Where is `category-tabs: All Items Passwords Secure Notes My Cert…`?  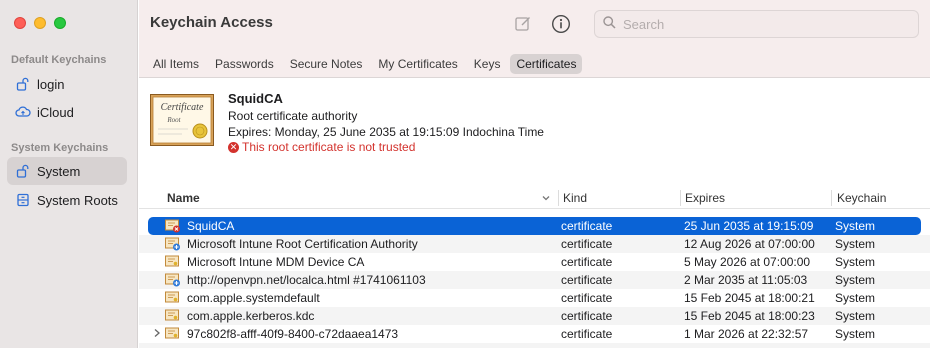
category-tabs: All Items Passwords Secure Notes My Cert… is located at coordinates (366, 64).